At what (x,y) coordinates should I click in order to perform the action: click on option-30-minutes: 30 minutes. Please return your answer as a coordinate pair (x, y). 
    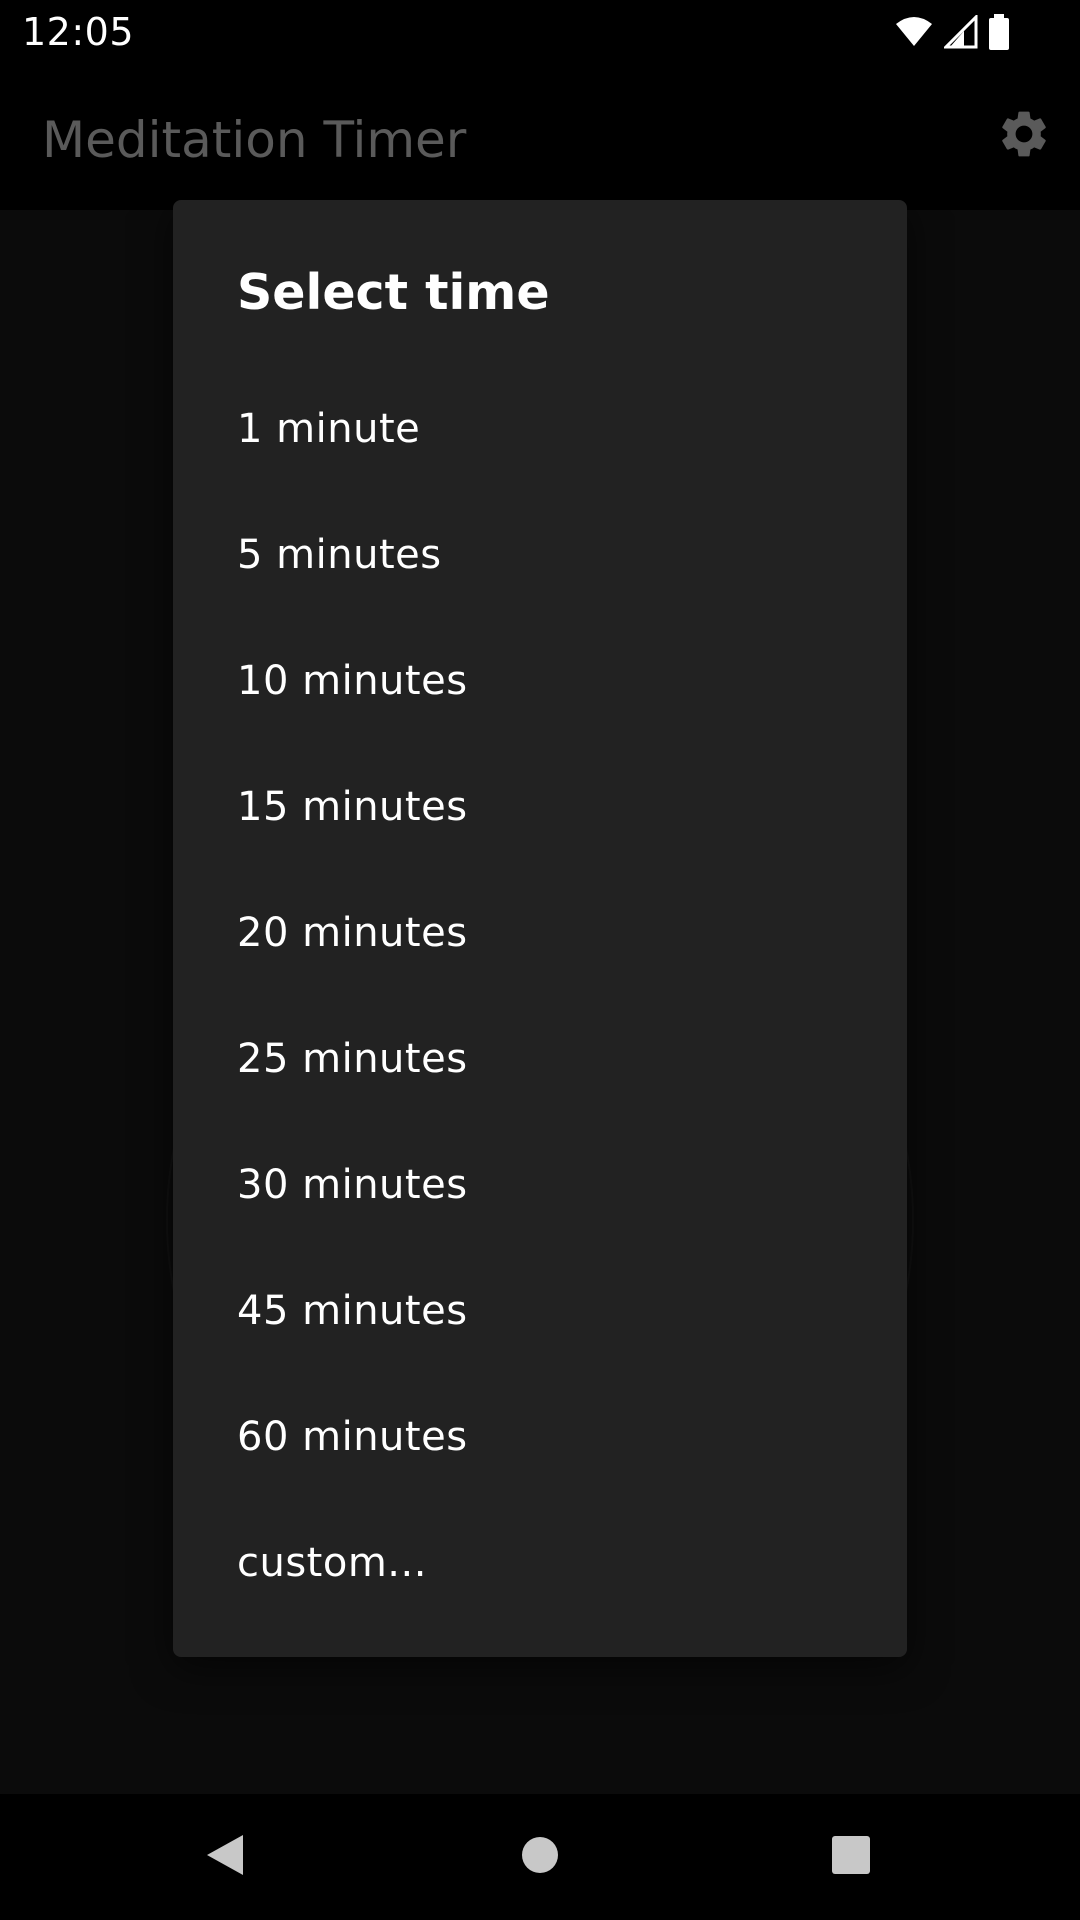
    Looking at the image, I should click on (540, 1185).